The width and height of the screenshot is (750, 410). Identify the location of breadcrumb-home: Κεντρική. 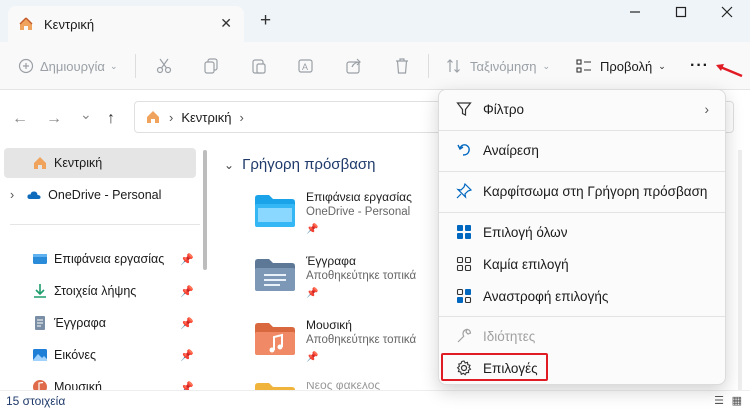
(206, 117).